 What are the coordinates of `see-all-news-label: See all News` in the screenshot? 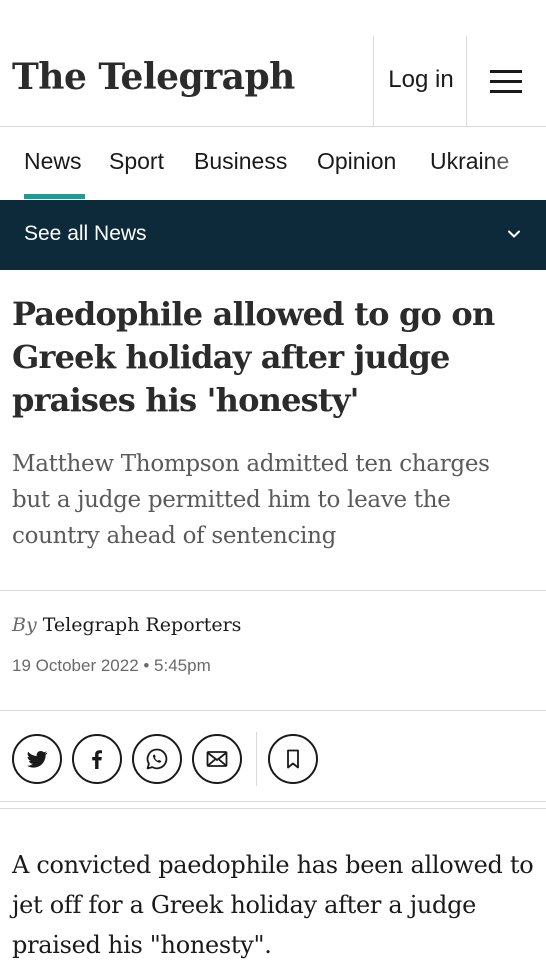 It's located at (85, 233).